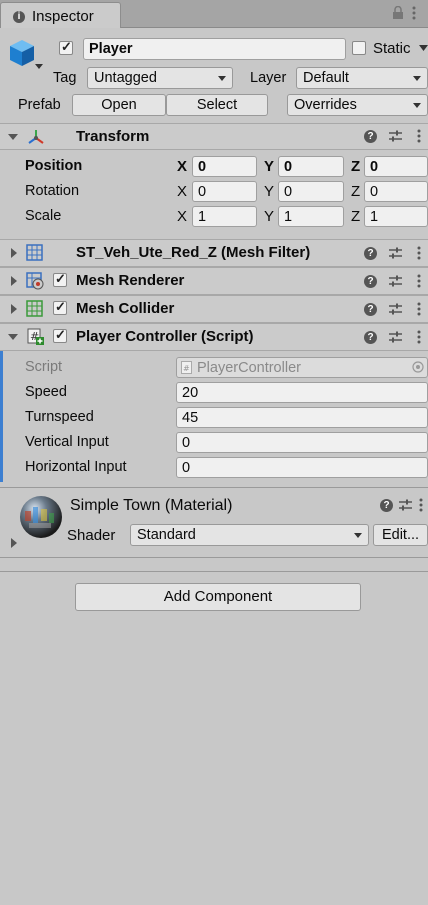 Image resolution: width=428 pixels, height=905 pixels. I want to click on add-component-button: Add Component, so click(218, 597).